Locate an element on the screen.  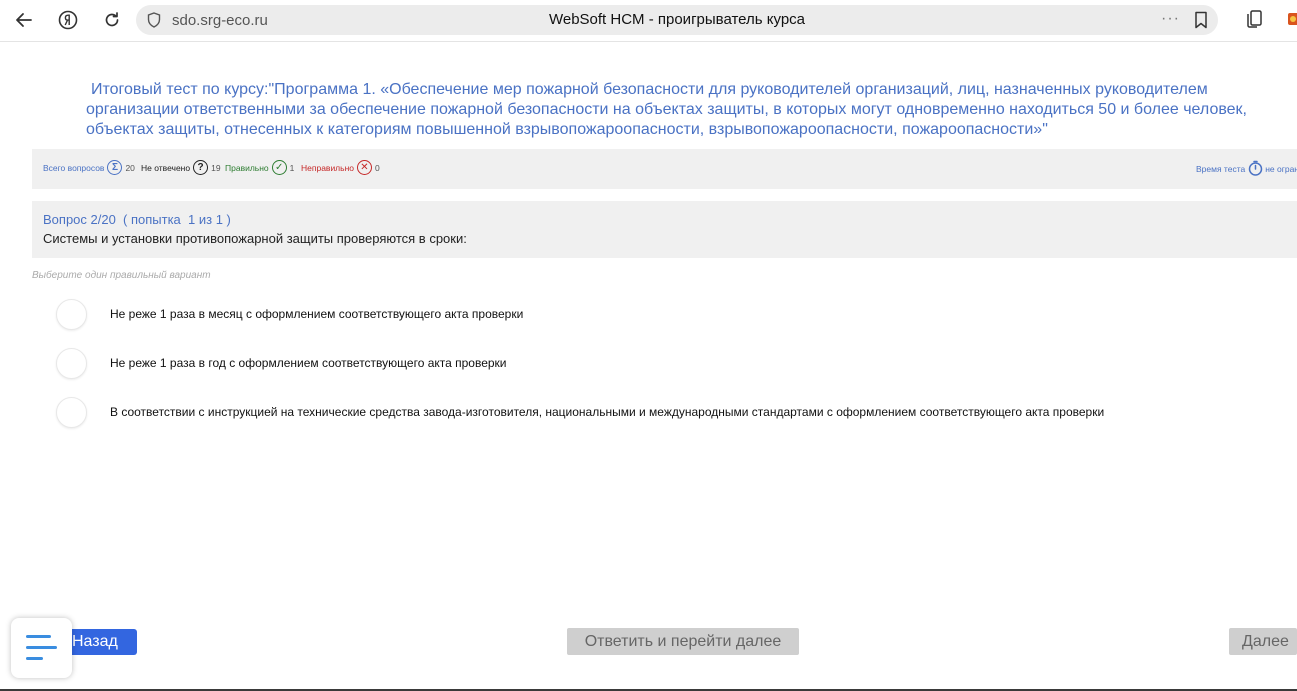
back-arrow-icon is located at coordinates (24, 20).